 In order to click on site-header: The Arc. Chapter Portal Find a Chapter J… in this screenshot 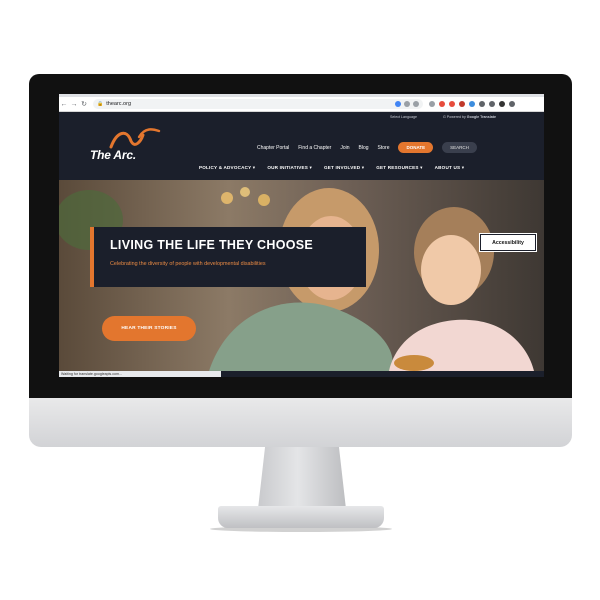, I will do `click(301, 150)`.